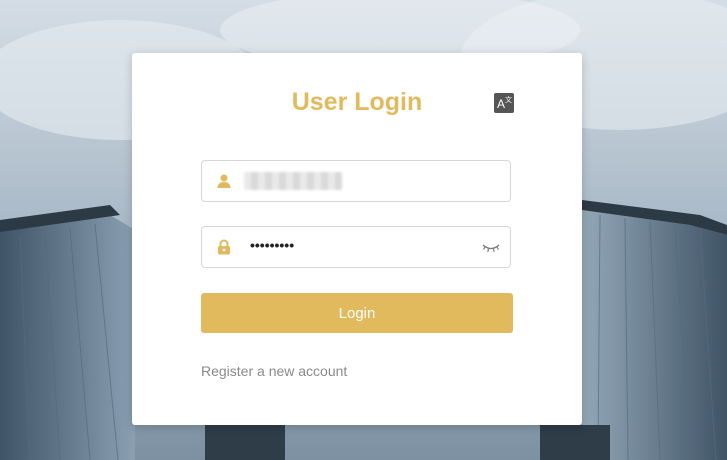 The width and height of the screenshot is (727, 460). I want to click on login-button: Login, so click(357, 313).